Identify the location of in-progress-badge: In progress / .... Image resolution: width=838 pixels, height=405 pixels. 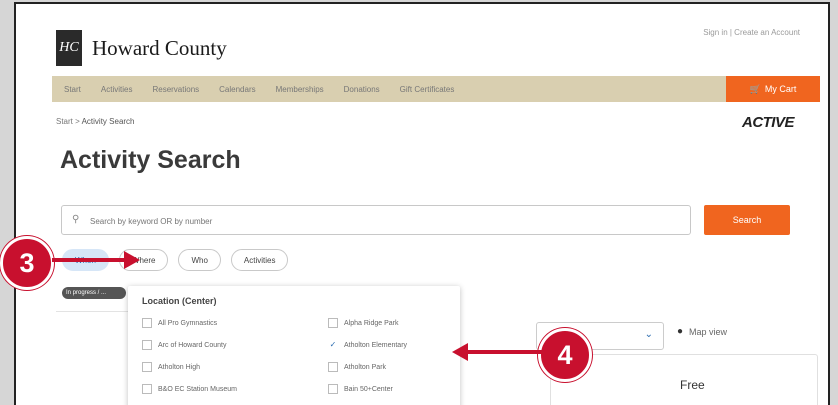
(94, 293).